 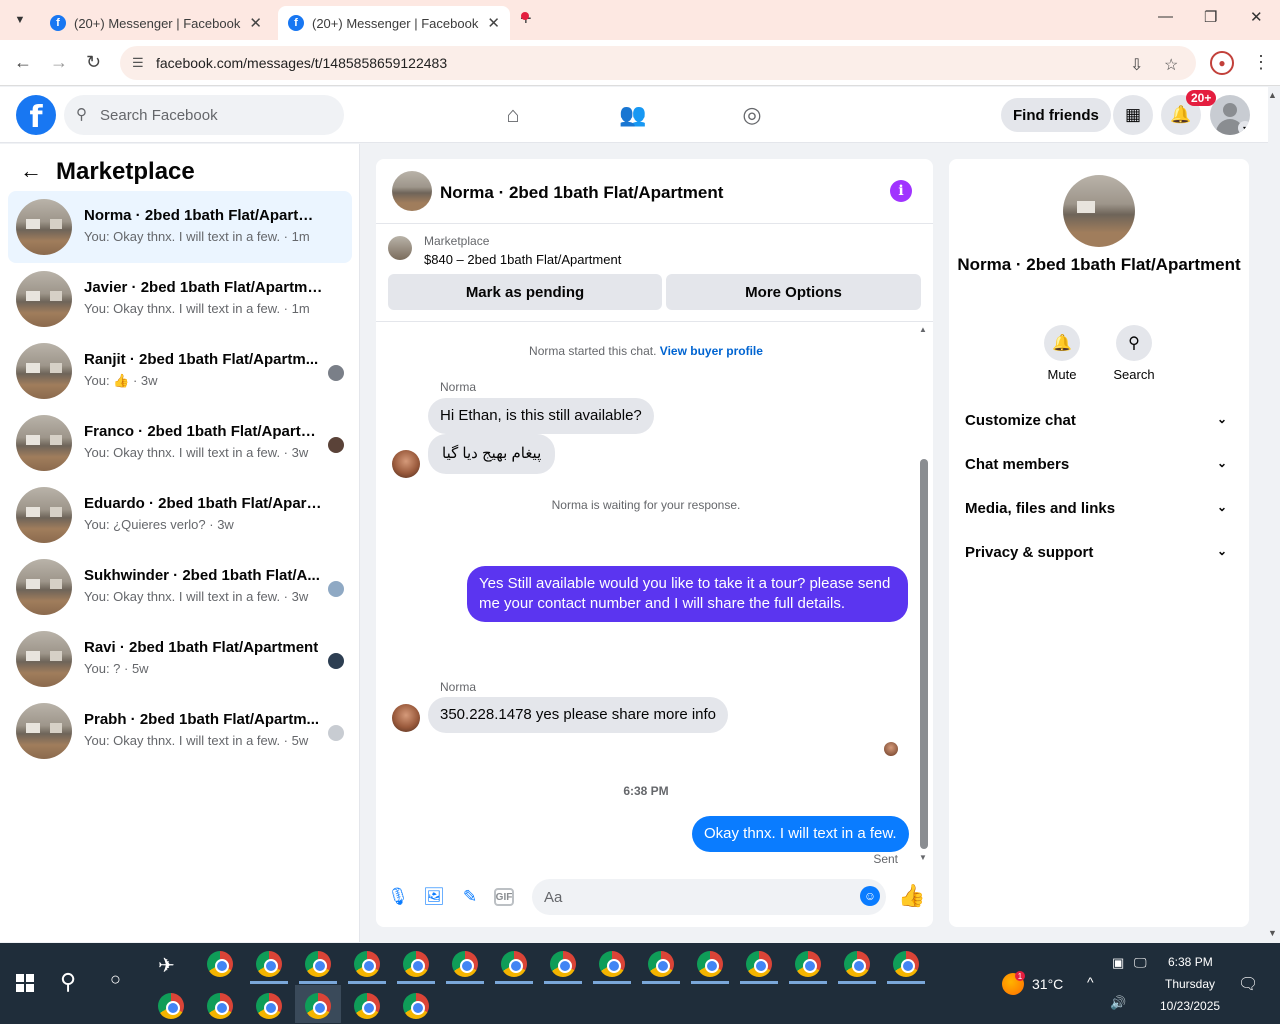 I want to click on chat-scrollbar: ▲ ▼, so click(x=924, y=592).